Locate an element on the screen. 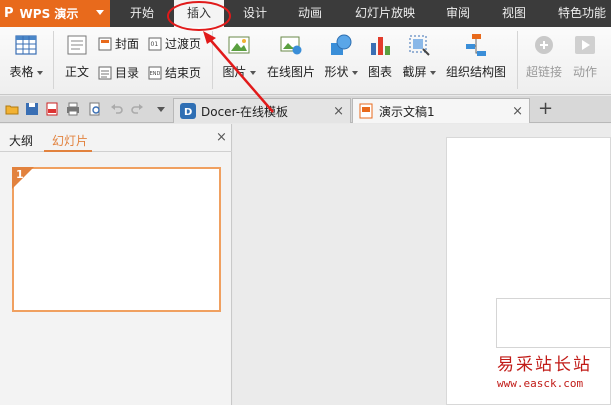 The image size is (611, 405). menu-item-features: 特色功能 is located at coordinates (584, 13).